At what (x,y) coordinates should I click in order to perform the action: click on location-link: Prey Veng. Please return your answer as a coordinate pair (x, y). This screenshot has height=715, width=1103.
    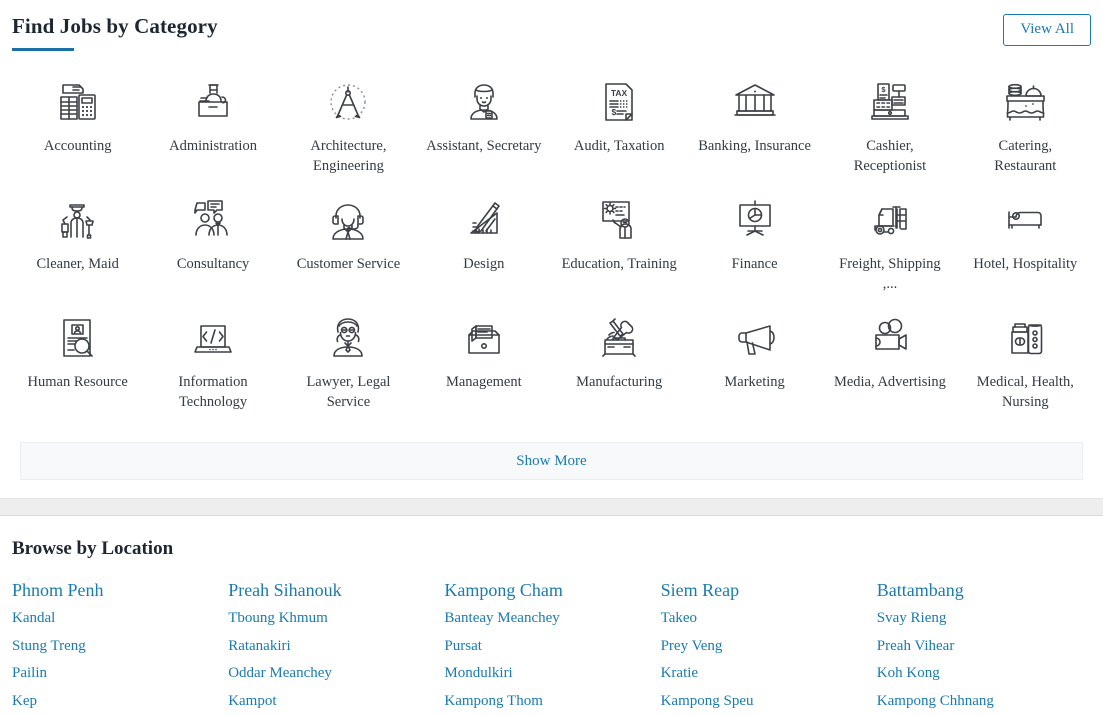
    Looking at the image, I should click on (769, 647).